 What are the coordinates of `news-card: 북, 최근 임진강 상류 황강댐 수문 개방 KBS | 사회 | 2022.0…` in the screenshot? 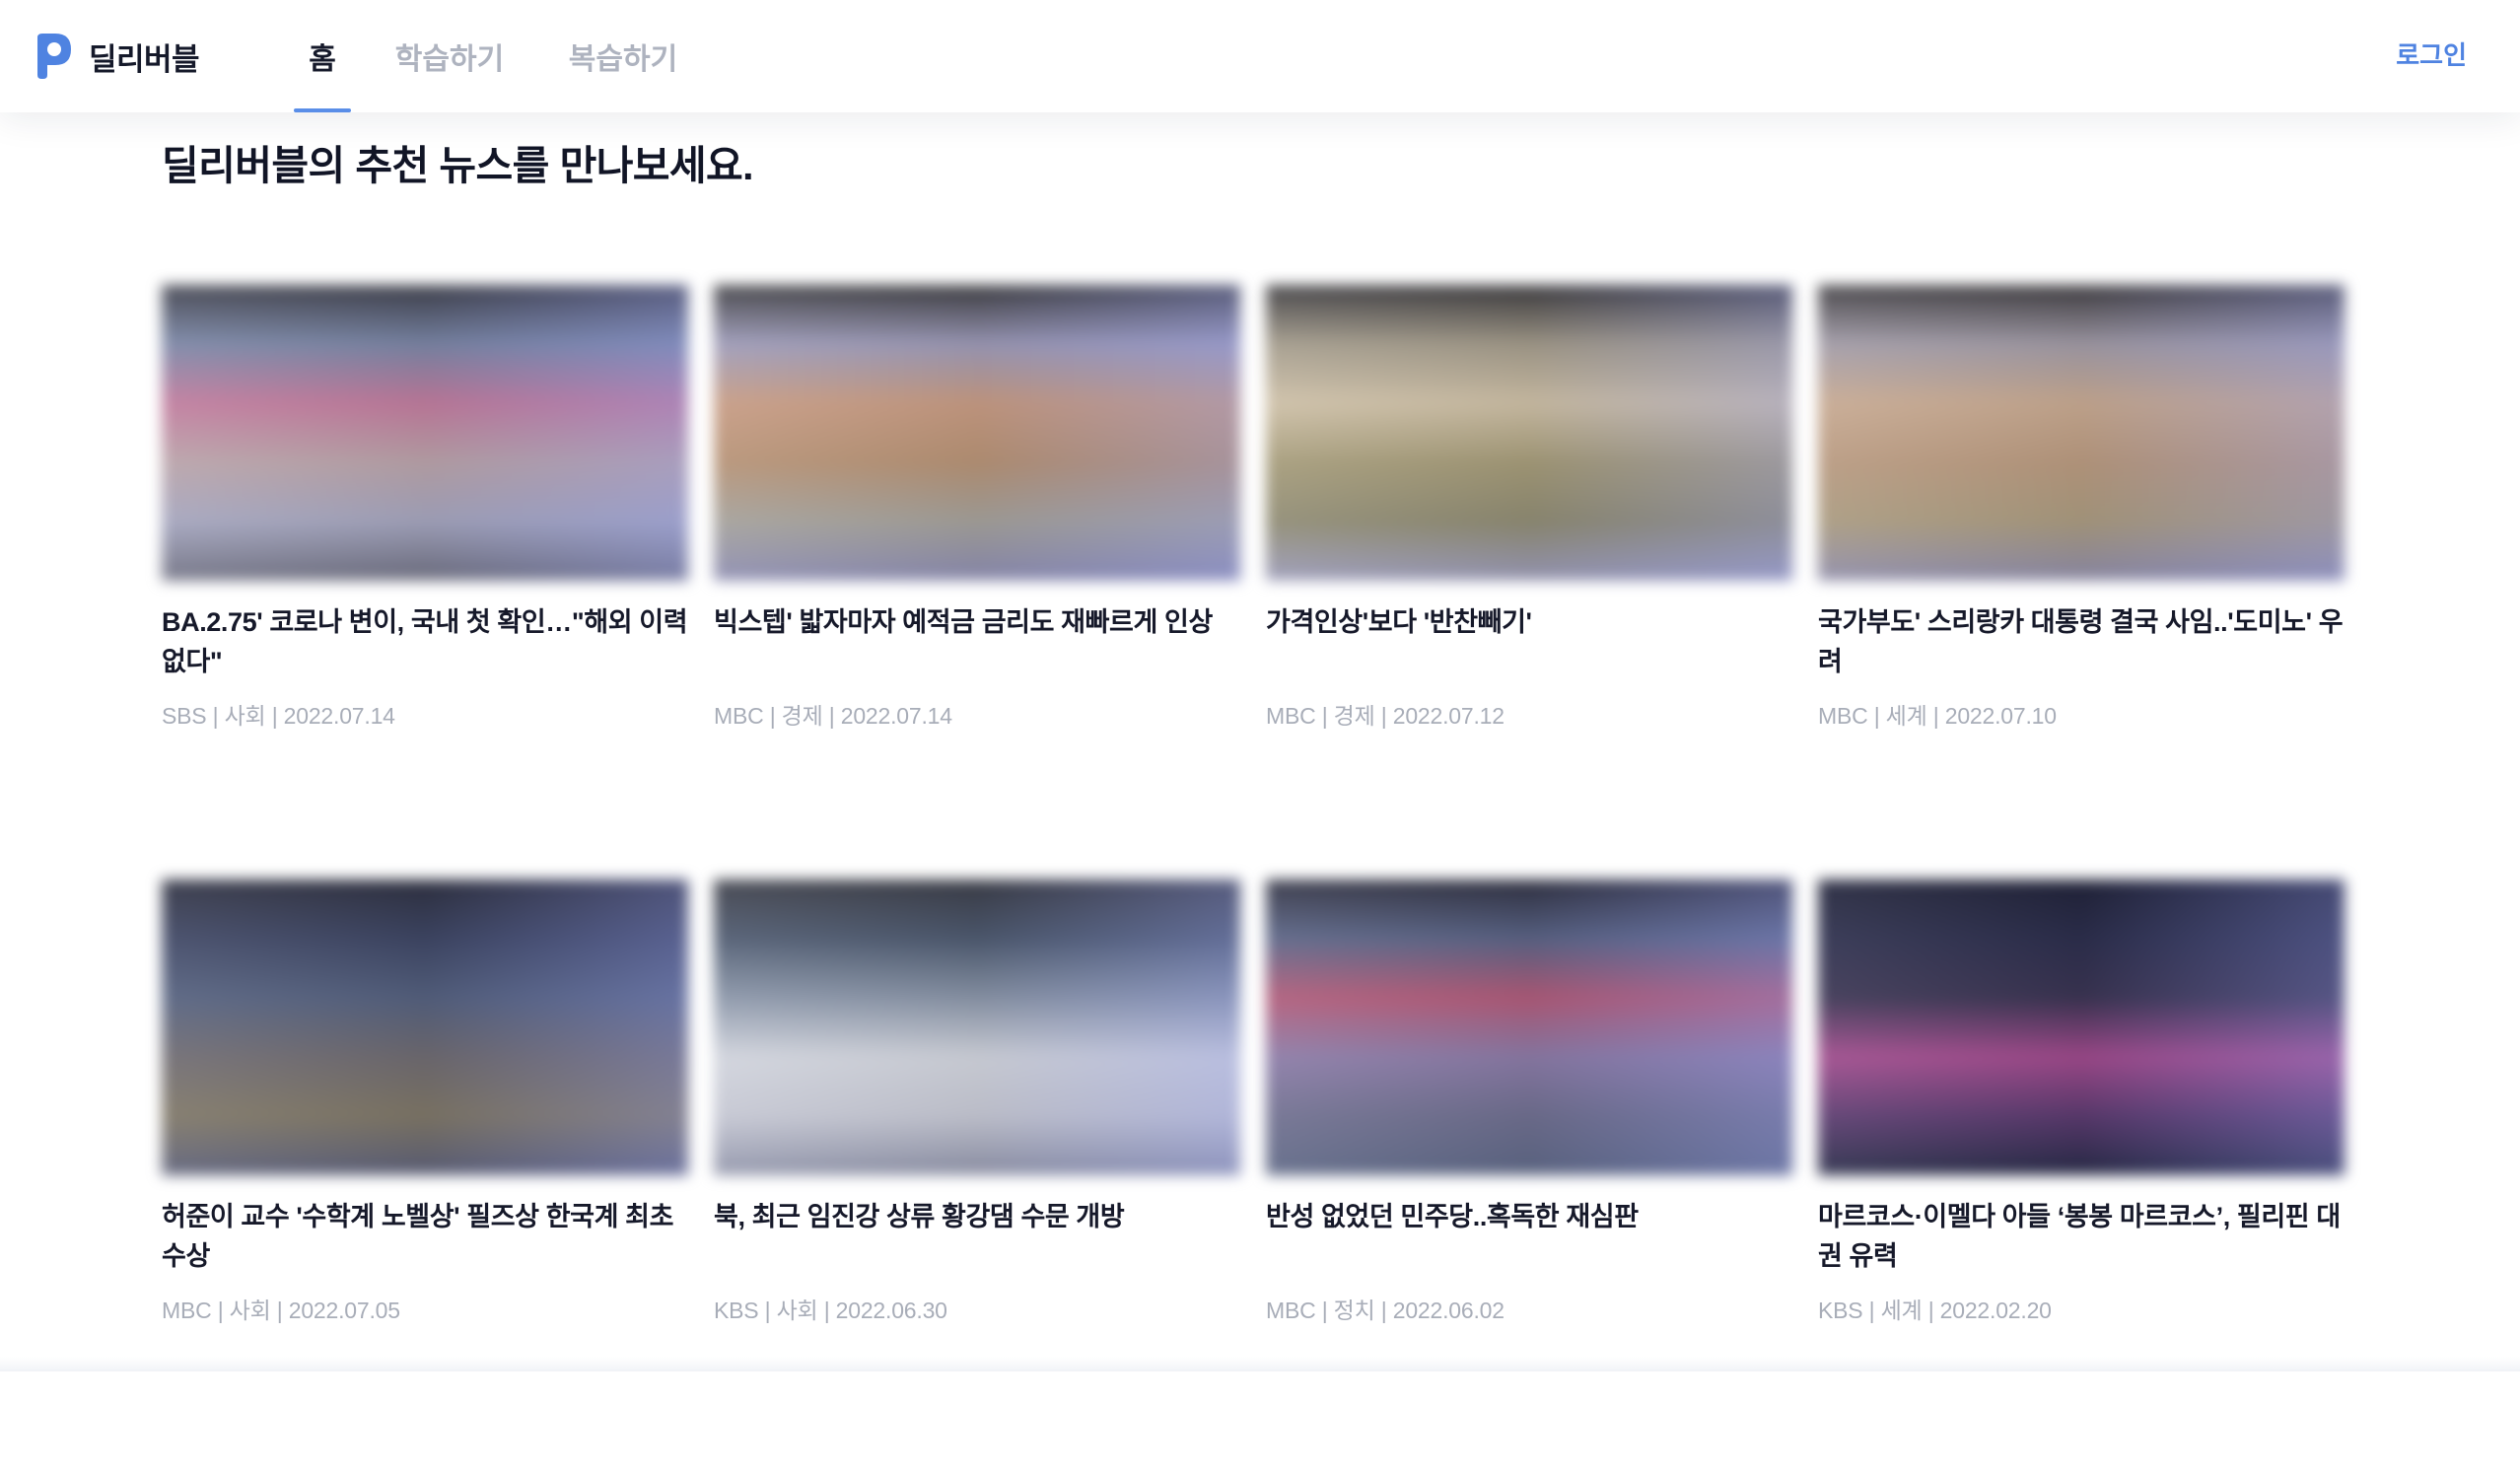 It's located at (977, 1176).